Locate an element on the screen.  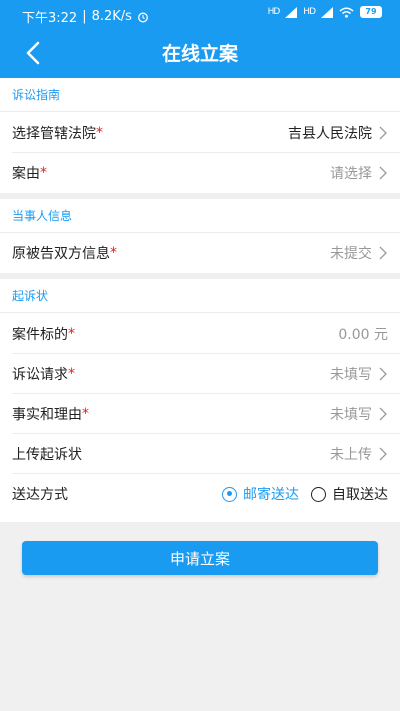
radio-unselected-icon is located at coordinates (318, 494).